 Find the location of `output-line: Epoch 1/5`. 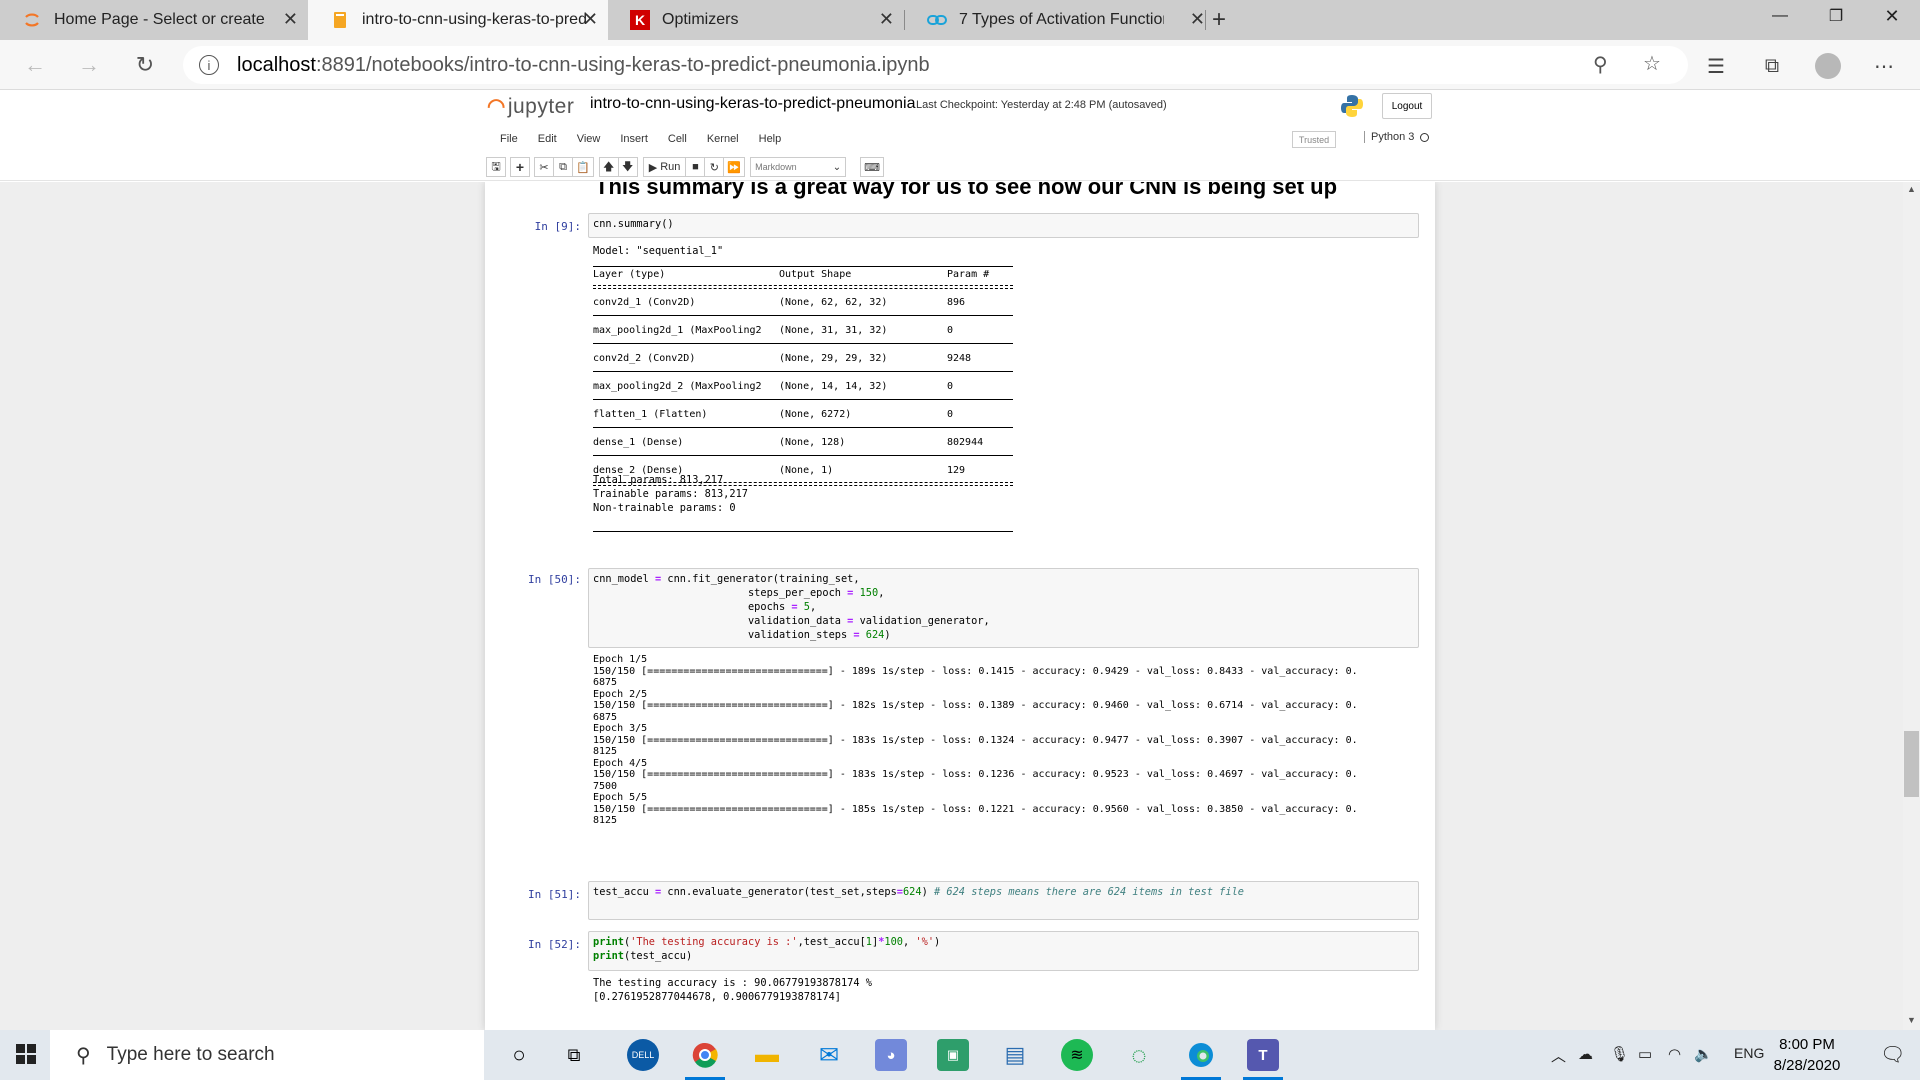

output-line: Epoch 1/5 is located at coordinates (620, 659).